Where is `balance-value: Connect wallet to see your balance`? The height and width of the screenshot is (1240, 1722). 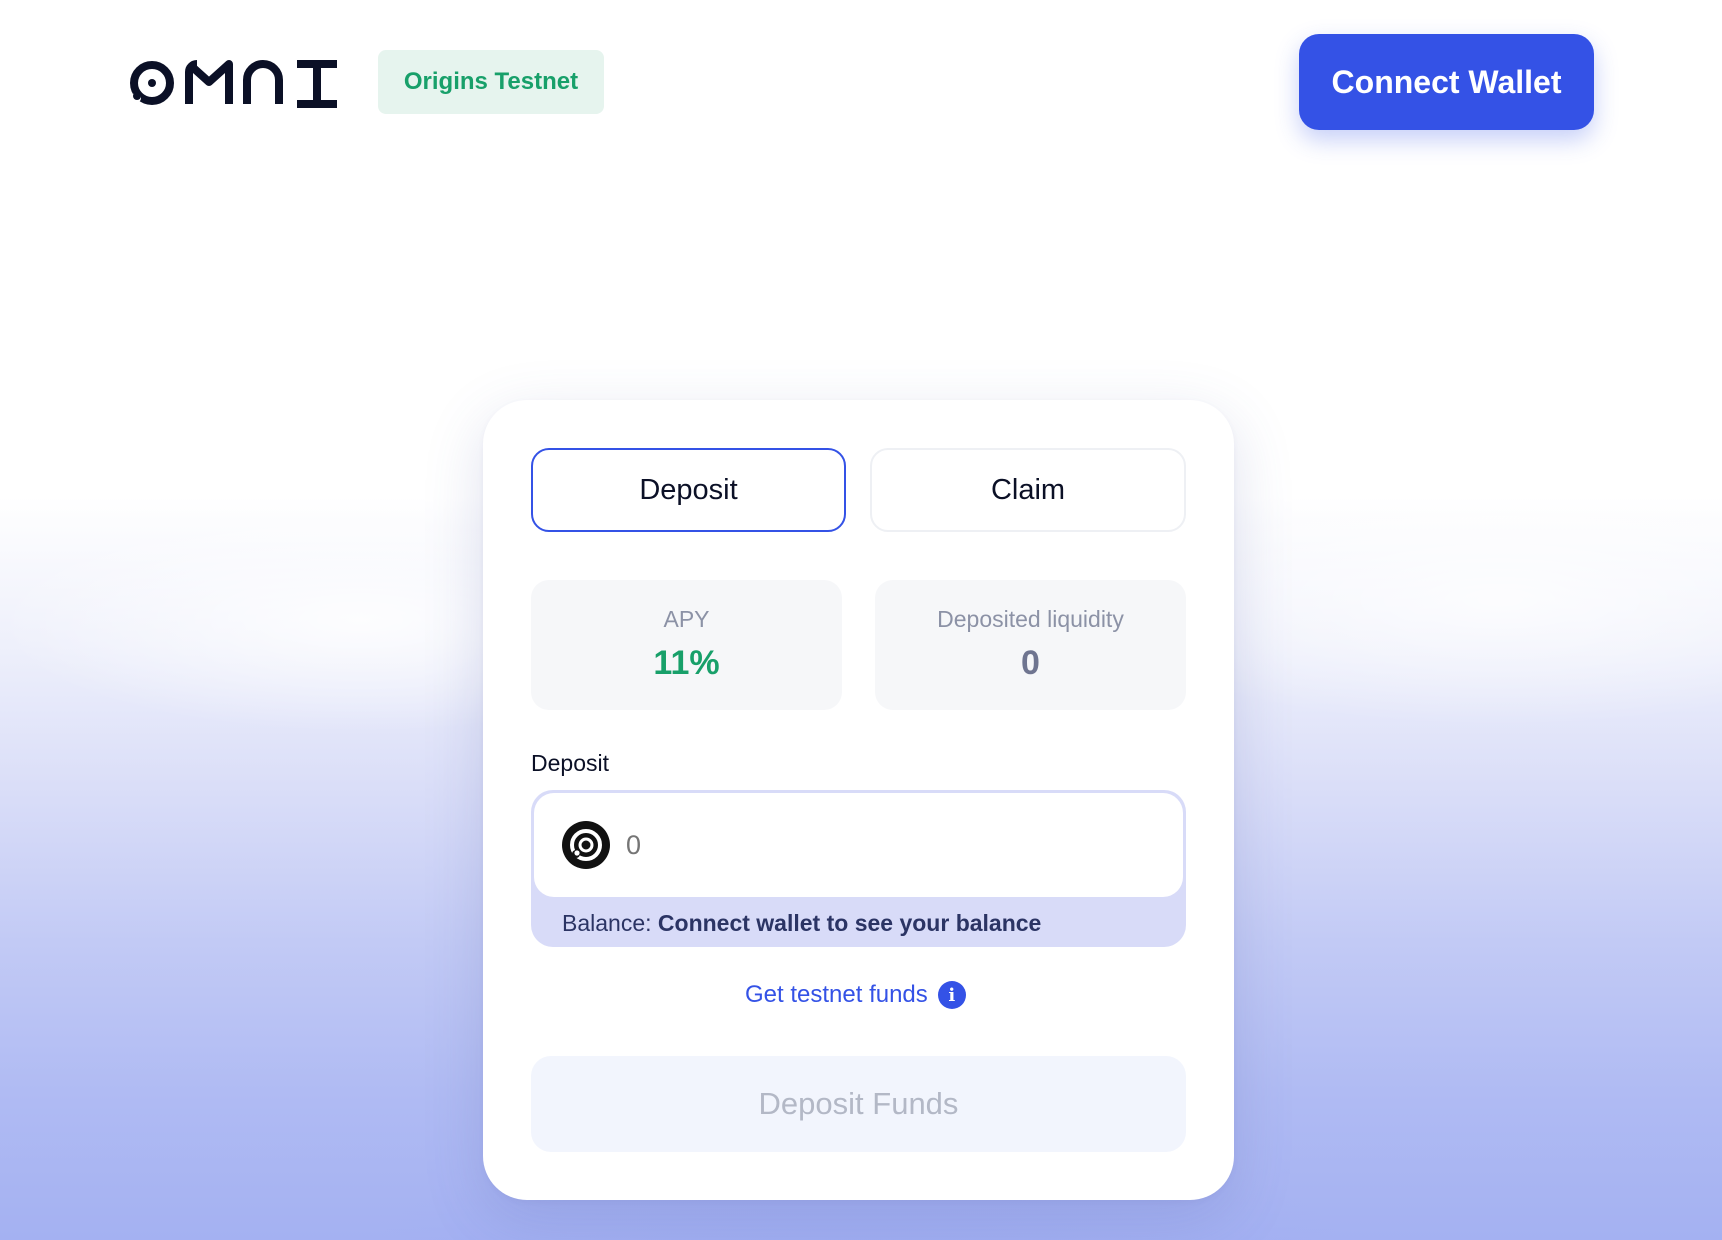 balance-value: Connect wallet to see your balance is located at coordinates (849, 923).